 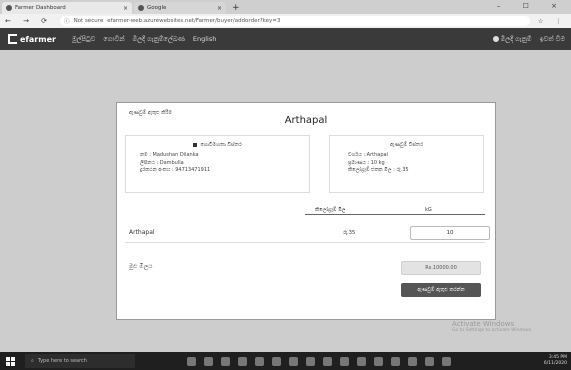 I want to click on product-type: වර්ගය : Arthapal, so click(x=368, y=155).